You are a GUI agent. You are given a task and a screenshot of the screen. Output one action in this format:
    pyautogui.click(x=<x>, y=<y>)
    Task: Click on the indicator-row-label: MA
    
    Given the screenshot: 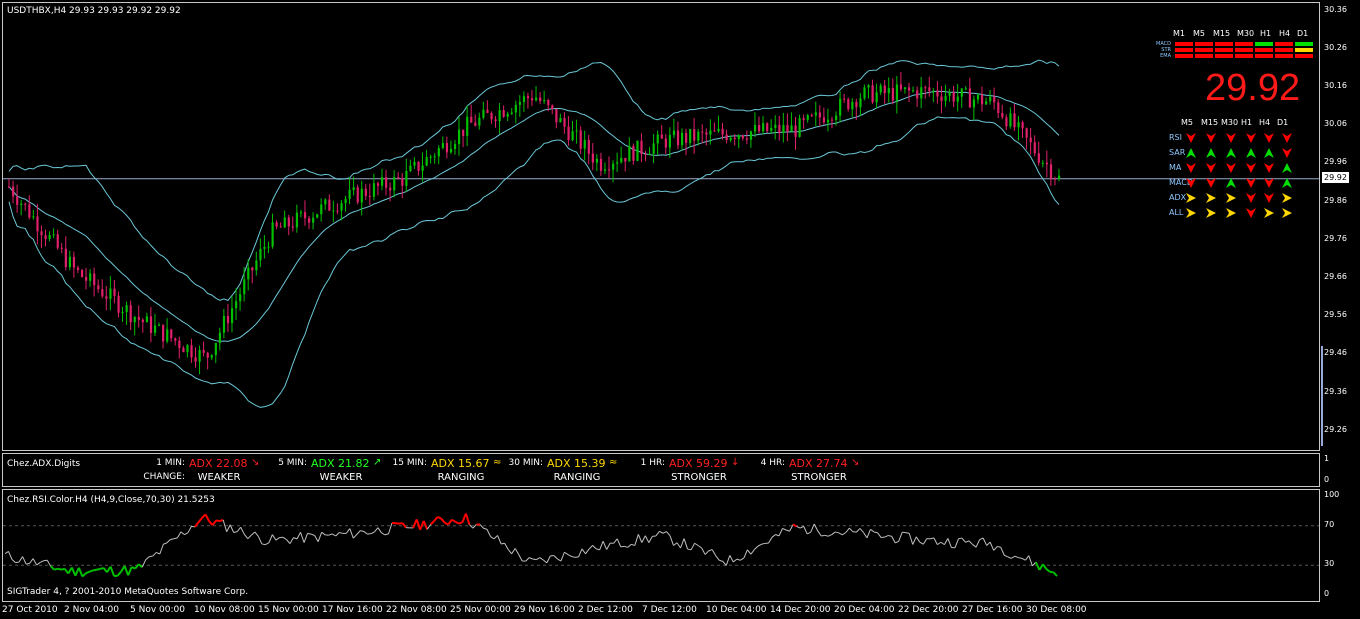 What is the action you would take?
    pyautogui.click(x=1175, y=167)
    